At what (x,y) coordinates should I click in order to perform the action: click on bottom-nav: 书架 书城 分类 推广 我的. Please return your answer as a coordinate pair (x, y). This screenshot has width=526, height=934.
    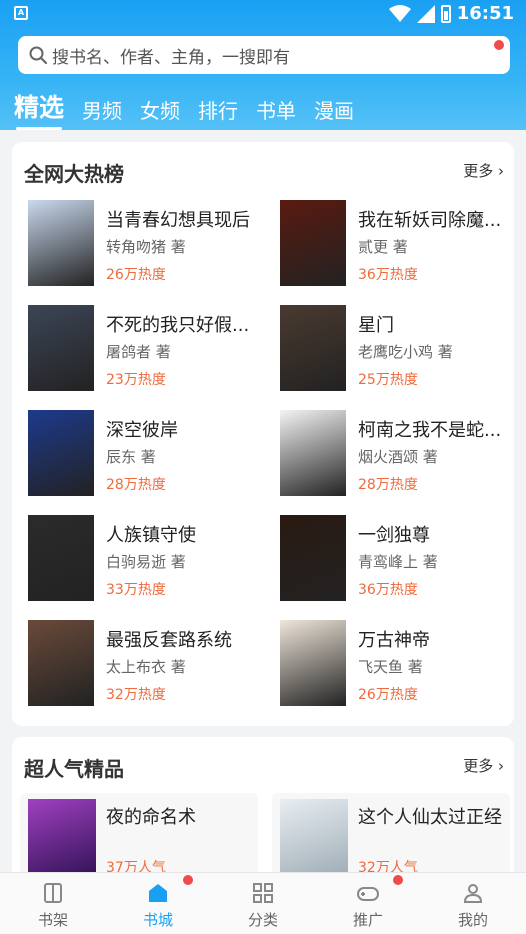
    Looking at the image, I should click on (263, 903).